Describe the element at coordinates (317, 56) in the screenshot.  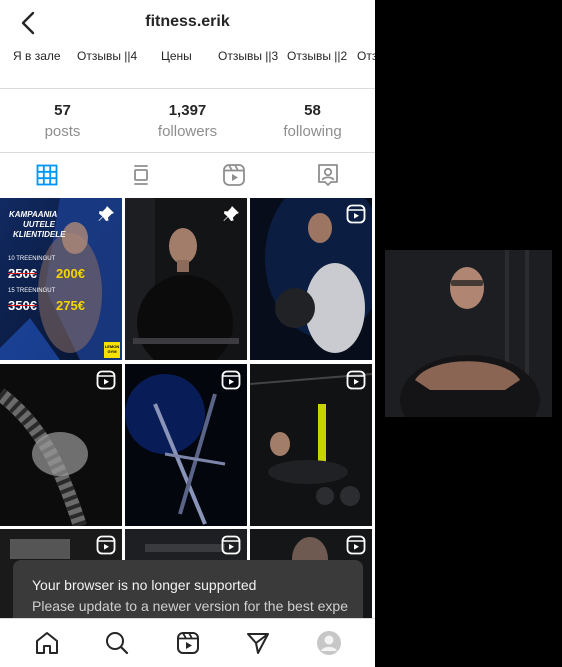
I see `highlight-label: Отзывы ||2` at that location.